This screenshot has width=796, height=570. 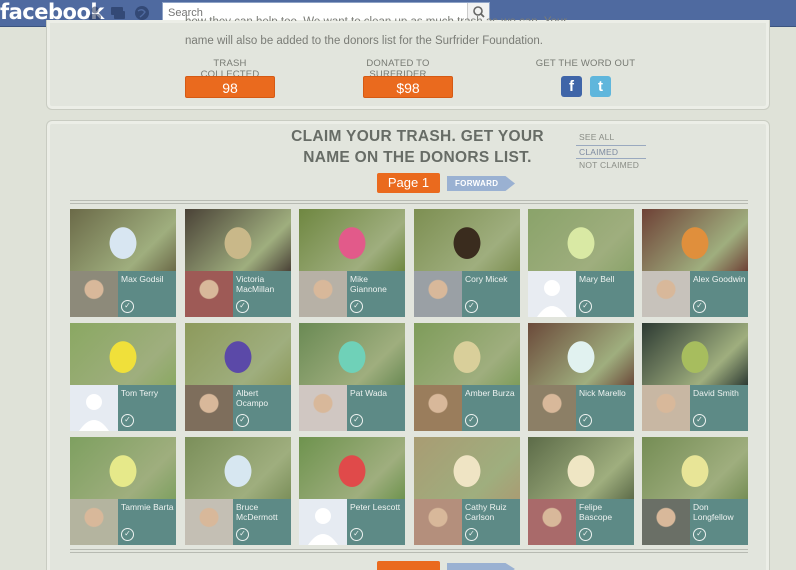 I want to click on friends-icon, so click(x=95, y=13).